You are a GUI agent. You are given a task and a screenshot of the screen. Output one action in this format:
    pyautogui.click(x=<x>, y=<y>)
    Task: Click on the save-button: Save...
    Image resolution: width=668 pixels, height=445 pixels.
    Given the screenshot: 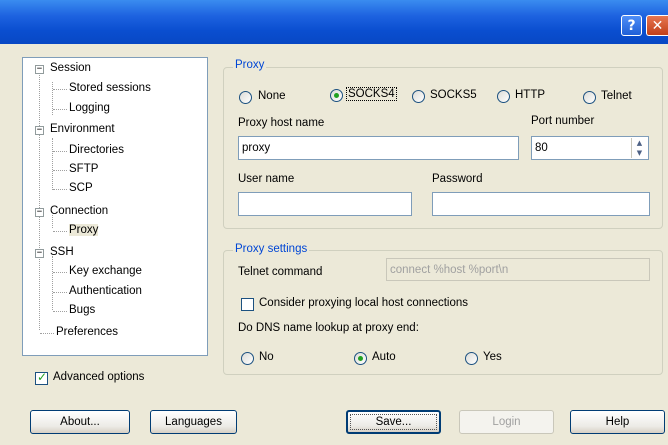 What is the action you would take?
    pyautogui.click(x=393, y=422)
    